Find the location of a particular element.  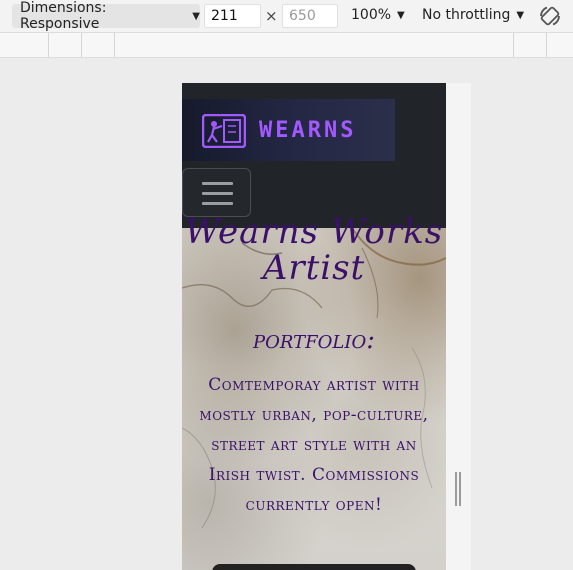

brand-logo-icon is located at coordinates (224, 131).